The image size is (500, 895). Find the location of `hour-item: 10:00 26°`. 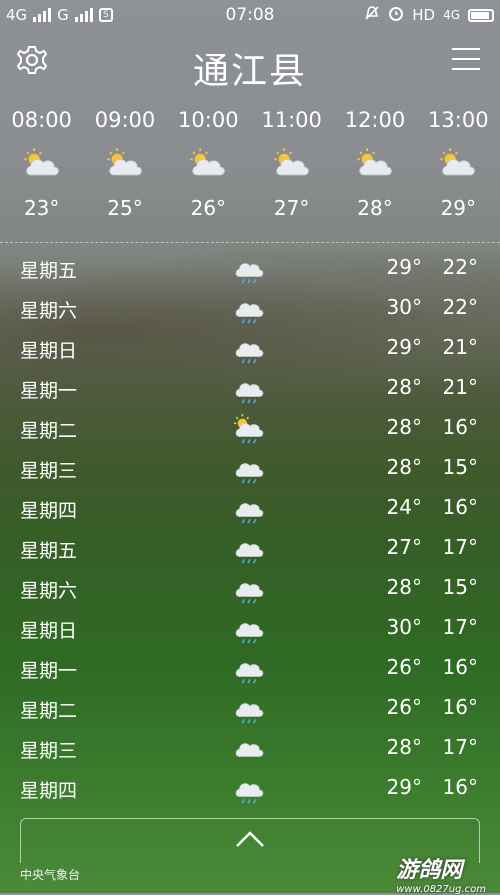

hour-item: 10:00 26° is located at coordinates (208, 164).